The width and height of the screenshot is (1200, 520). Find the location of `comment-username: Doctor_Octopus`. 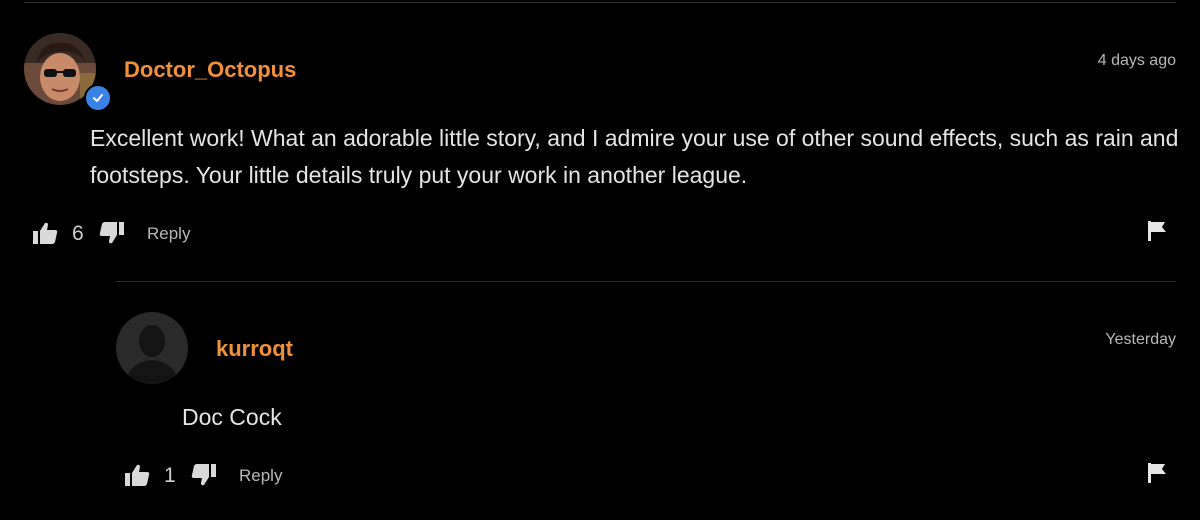

comment-username: Doctor_Octopus is located at coordinates (210, 70).